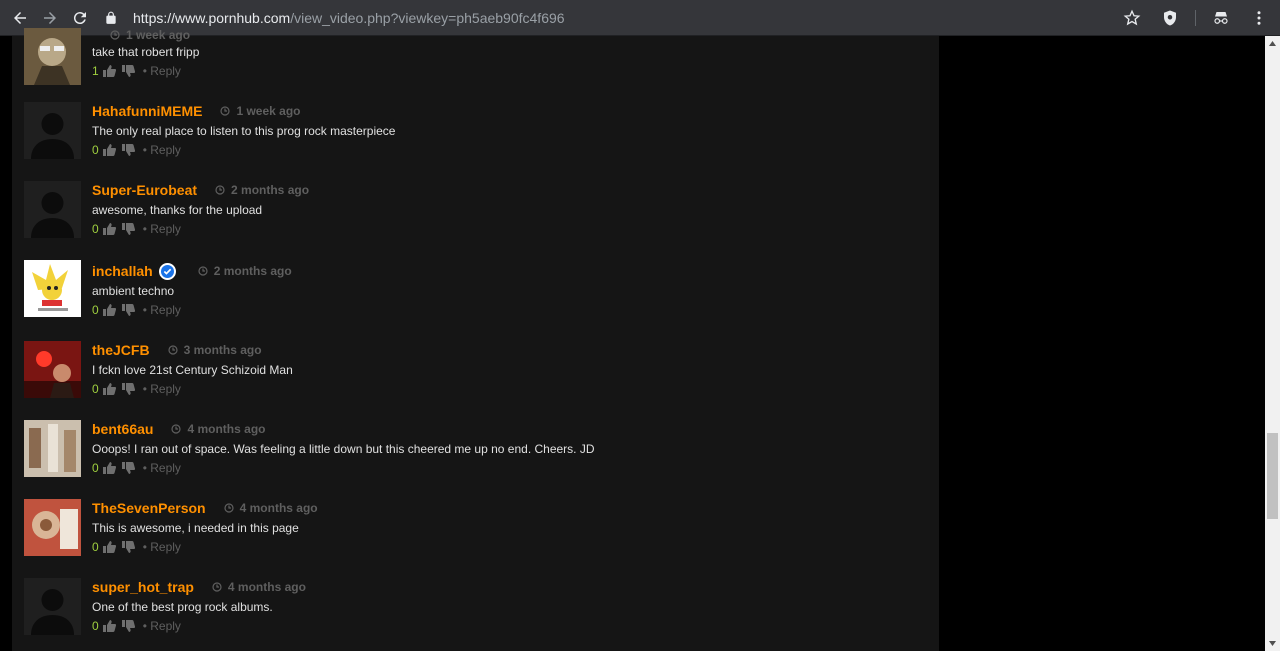  What do you see at coordinates (427, 18) in the screenshot?
I see `url-path: /view_video.php?viewkey=ph5aeb90fc4f696` at bounding box center [427, 18].